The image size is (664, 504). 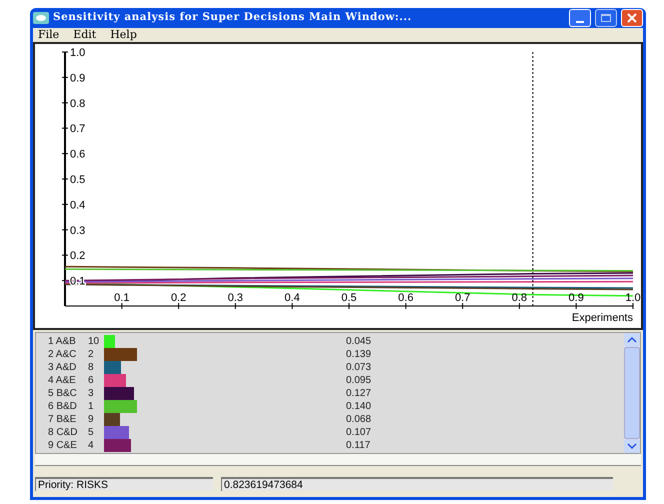 I want to click on x-tick-label: 0.7, so click(x=462, y=298).